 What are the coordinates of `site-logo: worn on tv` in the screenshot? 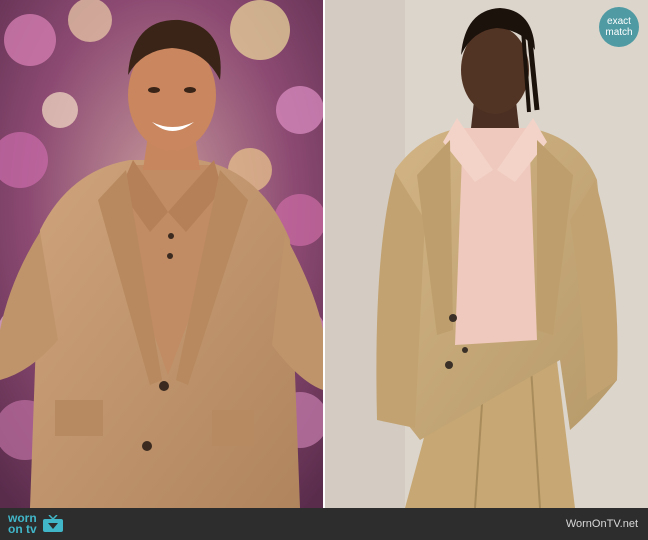 It's located at (36, 524).